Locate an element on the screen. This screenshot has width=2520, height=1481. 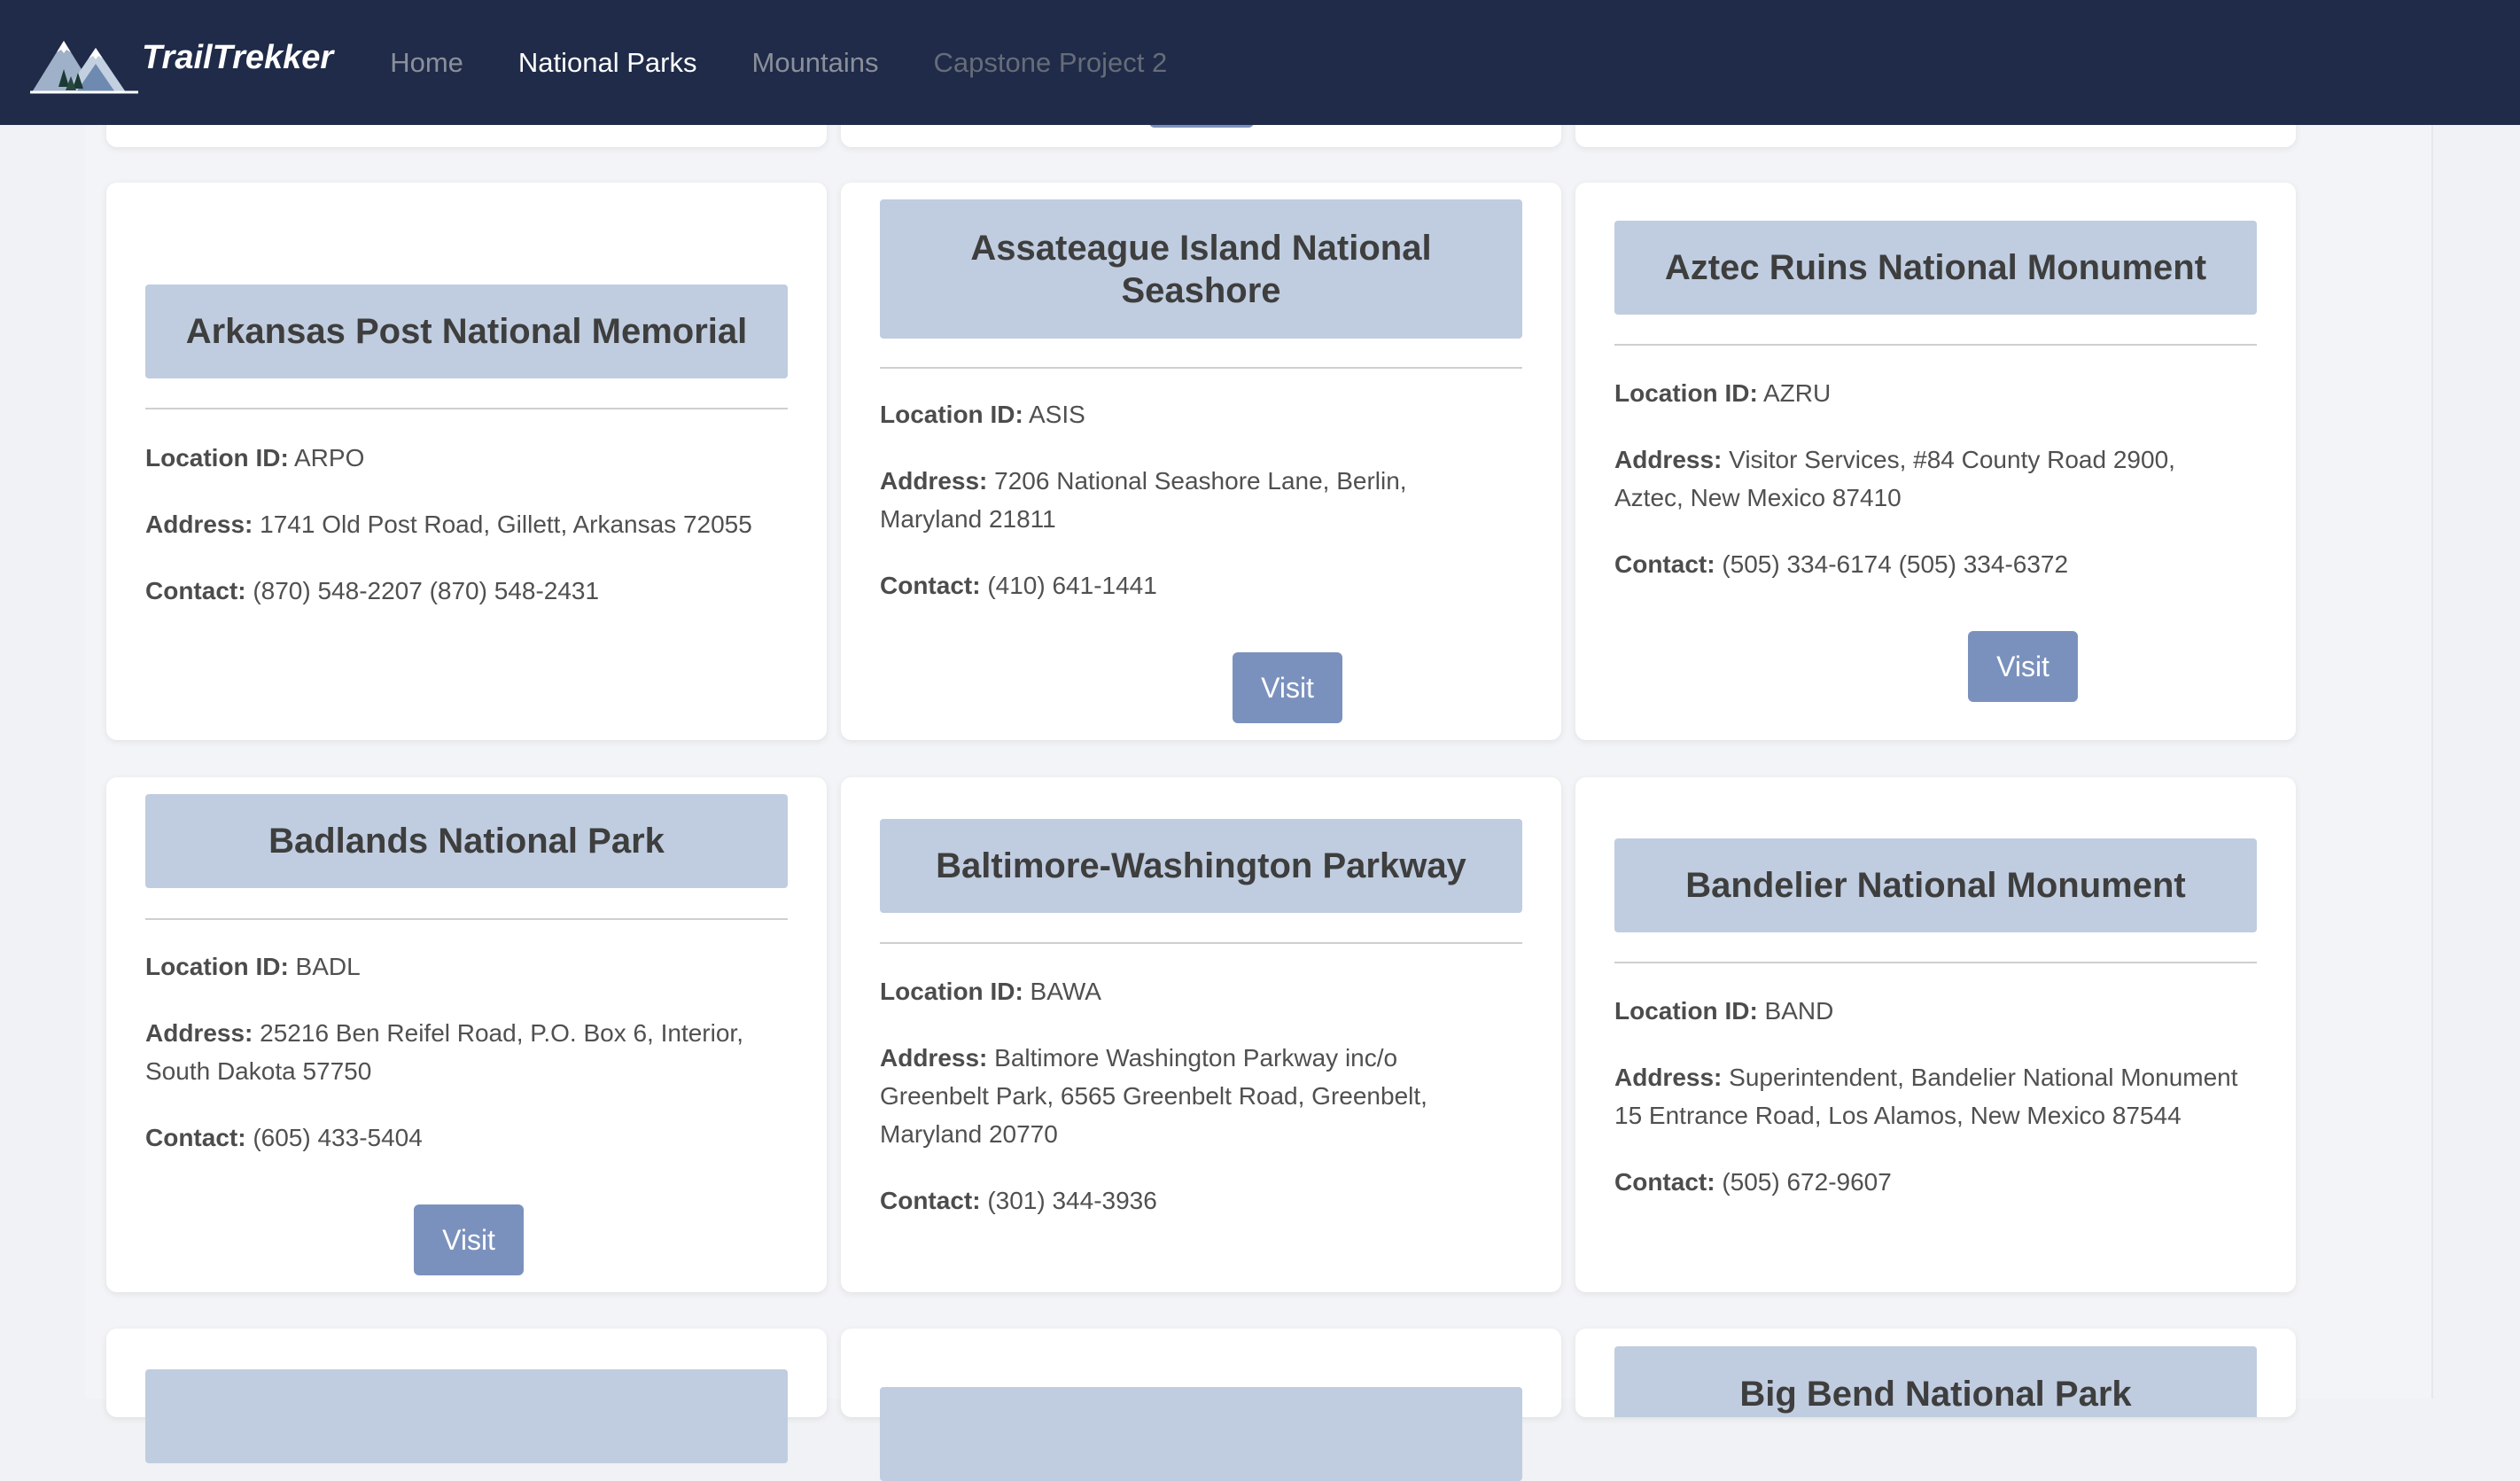
park-card-partial: Big Bend National Park is located at coordinates (1935, 1373).